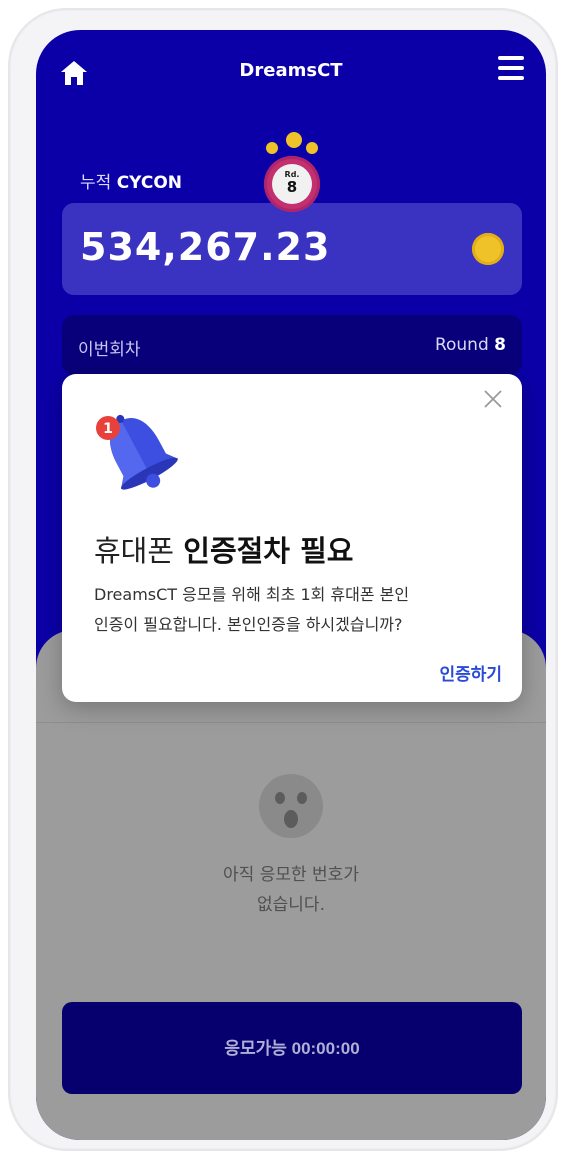 This screenshot has width=566, height=1159. I want to click on token-name: CYCON, so click(149, 183).